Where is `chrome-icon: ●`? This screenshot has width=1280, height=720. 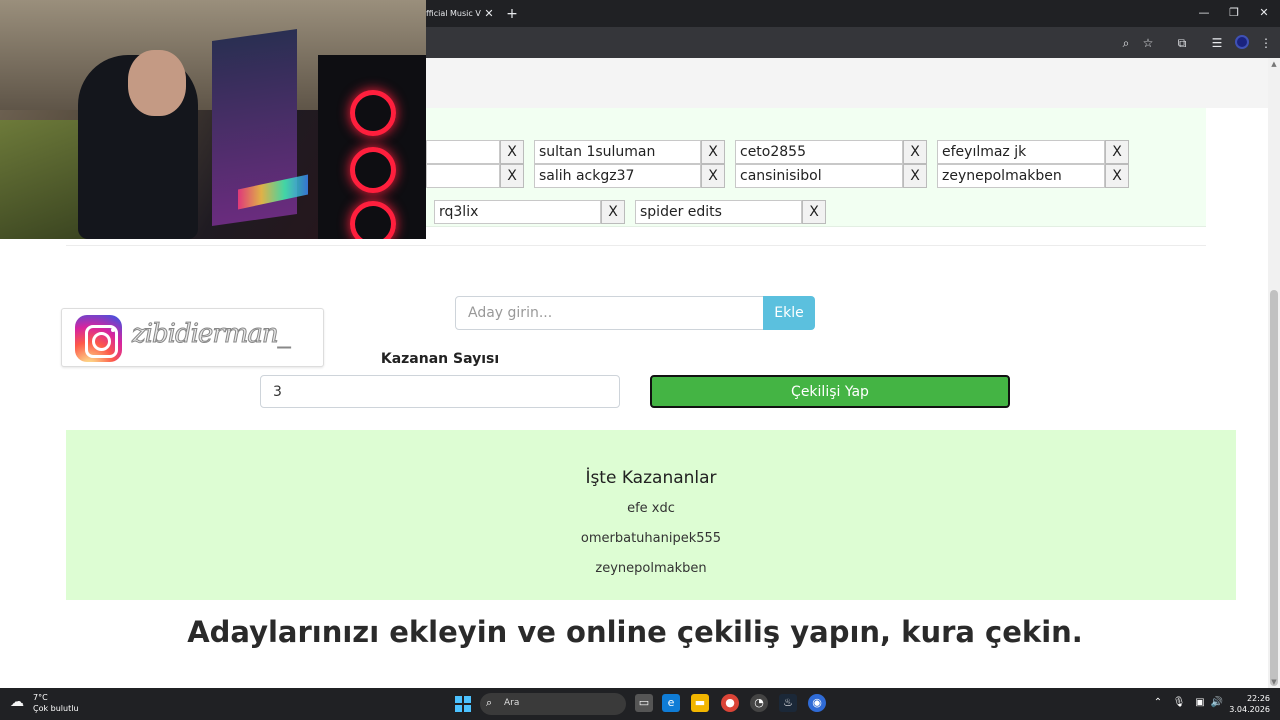
chrome-icon: ● is located at coordinates (730, 703).